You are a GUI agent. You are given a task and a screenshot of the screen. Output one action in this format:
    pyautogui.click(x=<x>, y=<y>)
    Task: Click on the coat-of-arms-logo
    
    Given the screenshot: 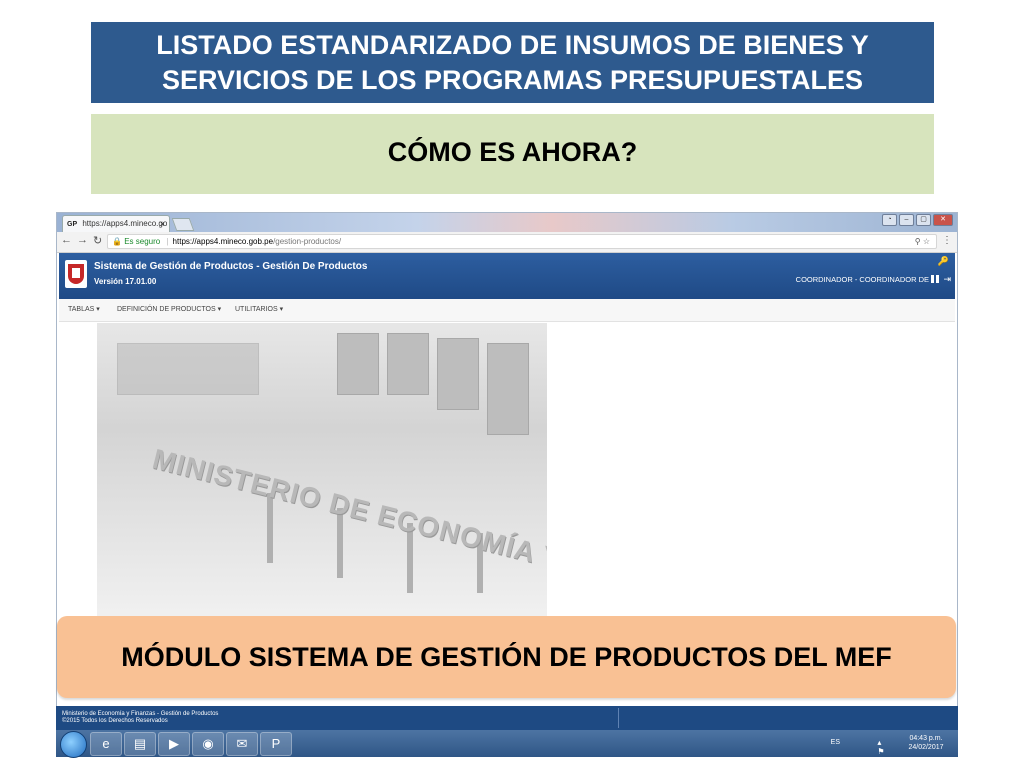 What is the action you would take?
    pyautogui.click(x=76, y=274)
    